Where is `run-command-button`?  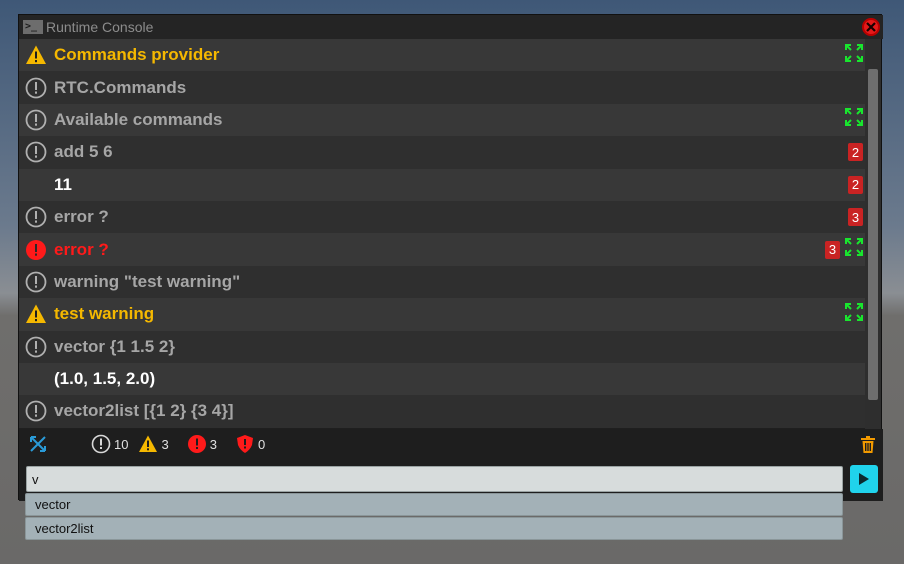
run-command-button is located at coordinates (864, 479).